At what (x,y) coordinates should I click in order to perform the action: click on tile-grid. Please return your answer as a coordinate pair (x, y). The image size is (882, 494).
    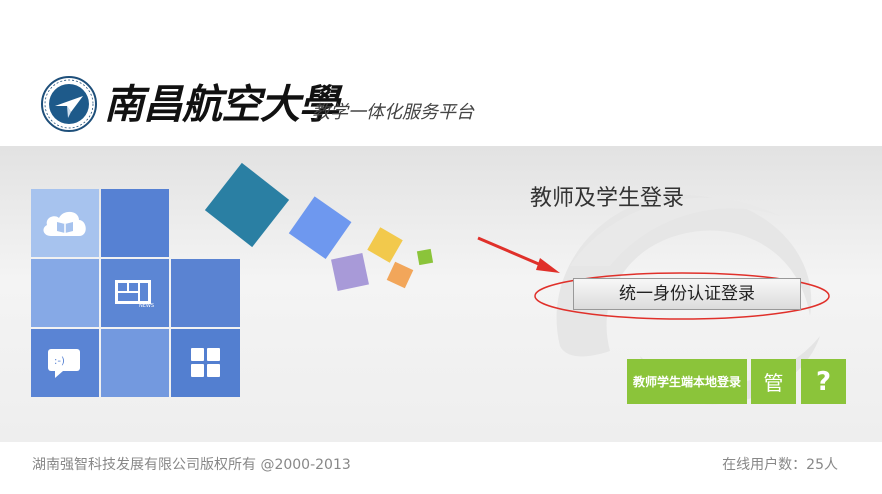
    Looking at the image, I should click on (205, 363).